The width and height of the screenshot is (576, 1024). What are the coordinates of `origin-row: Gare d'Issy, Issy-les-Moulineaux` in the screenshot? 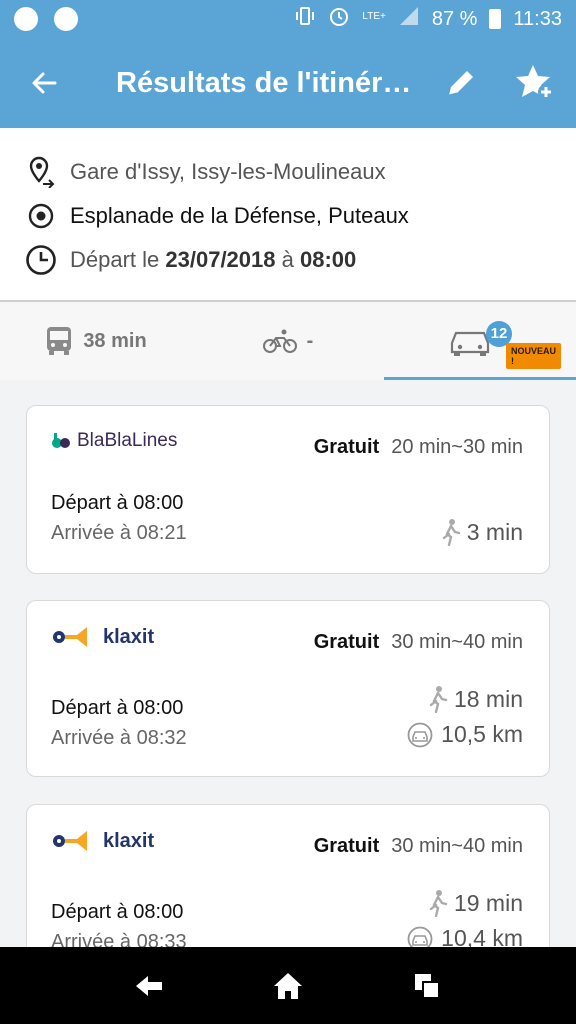 It's located at (288, 172).